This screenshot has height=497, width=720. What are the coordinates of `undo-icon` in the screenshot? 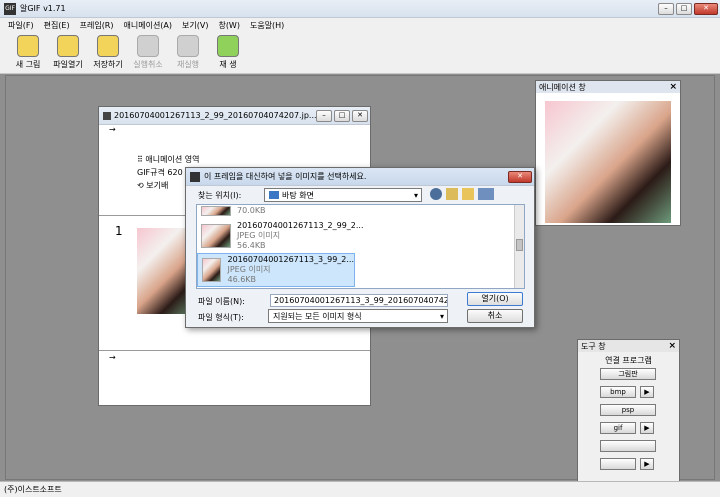 It's located at (148, 46).